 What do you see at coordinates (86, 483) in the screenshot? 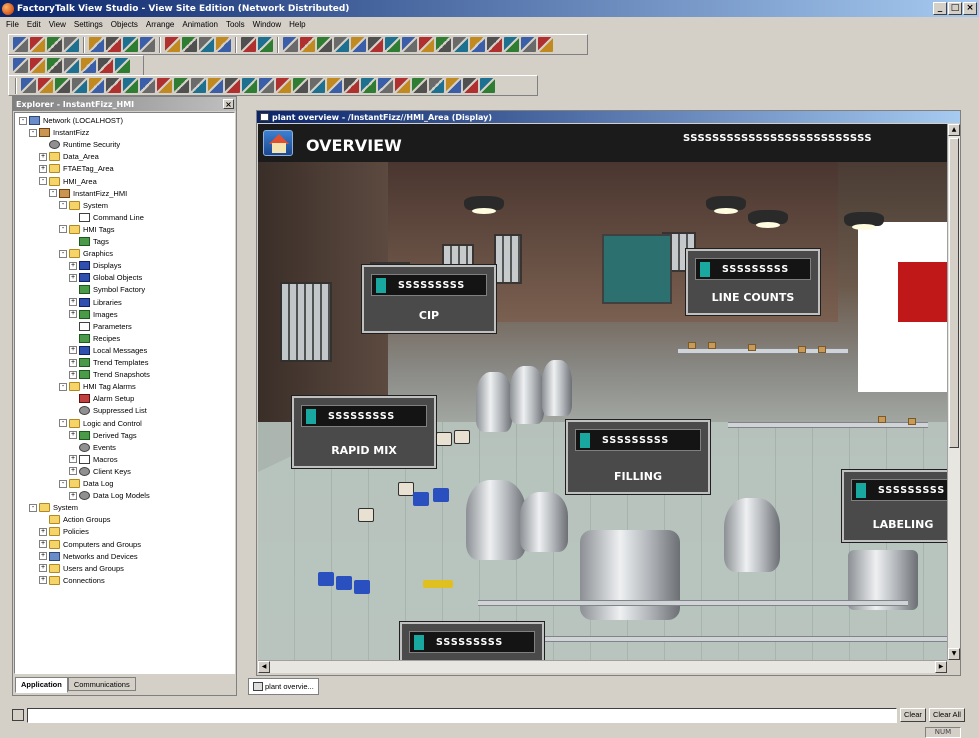
I see `tree-data-log: - Data Log` at bounding box center [86, 483].